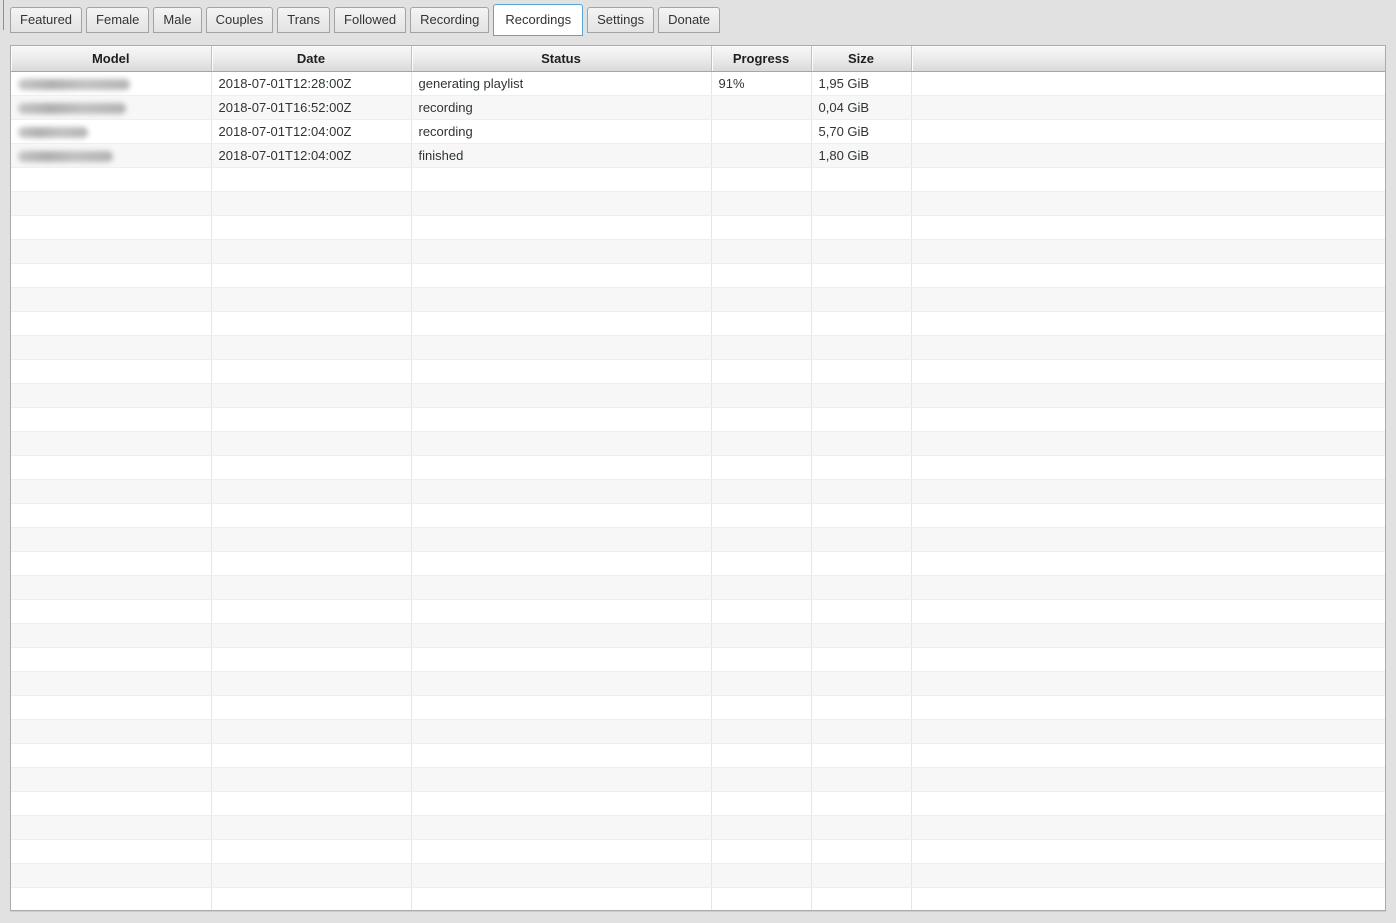  What do you see at coordinates (861, 131) in the screenshot?
I see `cell-size: 5,70 GiB` at bounding box center [861, 131].